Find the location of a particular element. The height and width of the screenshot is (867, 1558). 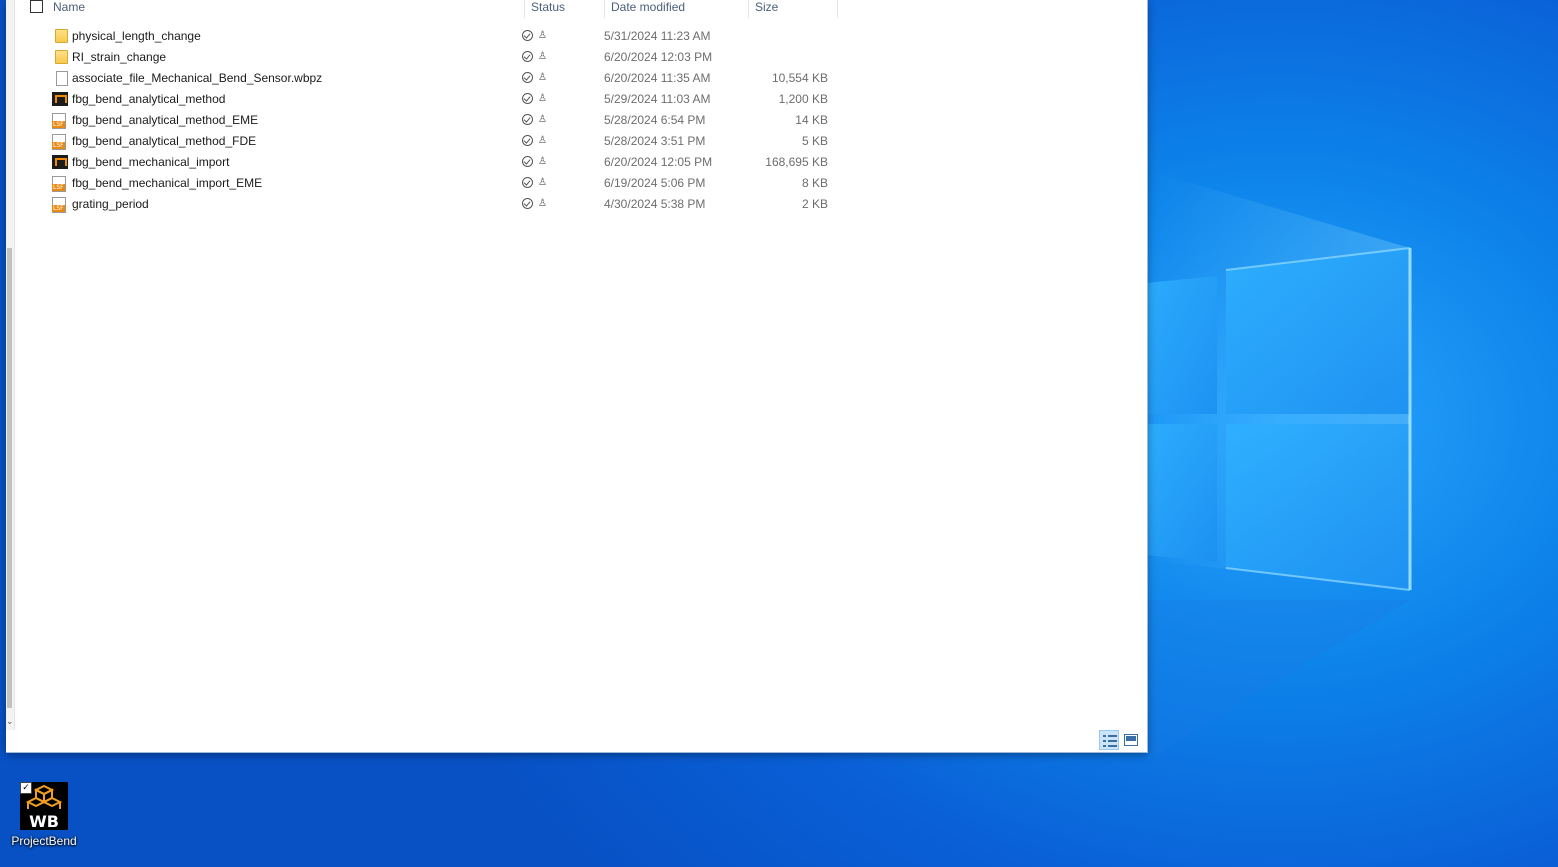

workbench-project-icon: WB ✓ is located at coordinates (44, 806).